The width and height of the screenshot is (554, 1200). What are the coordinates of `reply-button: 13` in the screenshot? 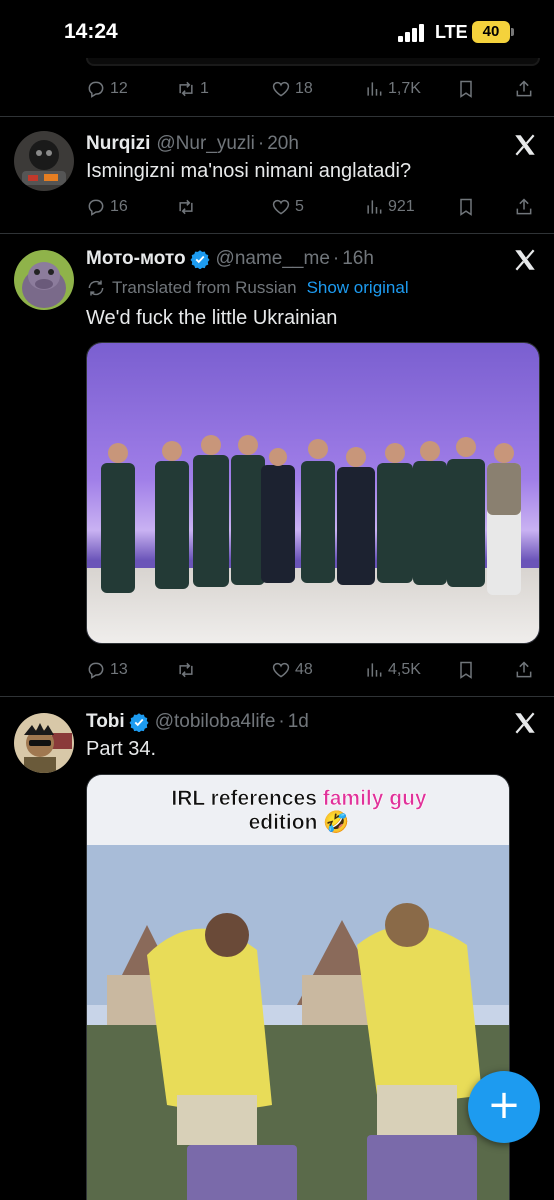 It's located at (107, 670).